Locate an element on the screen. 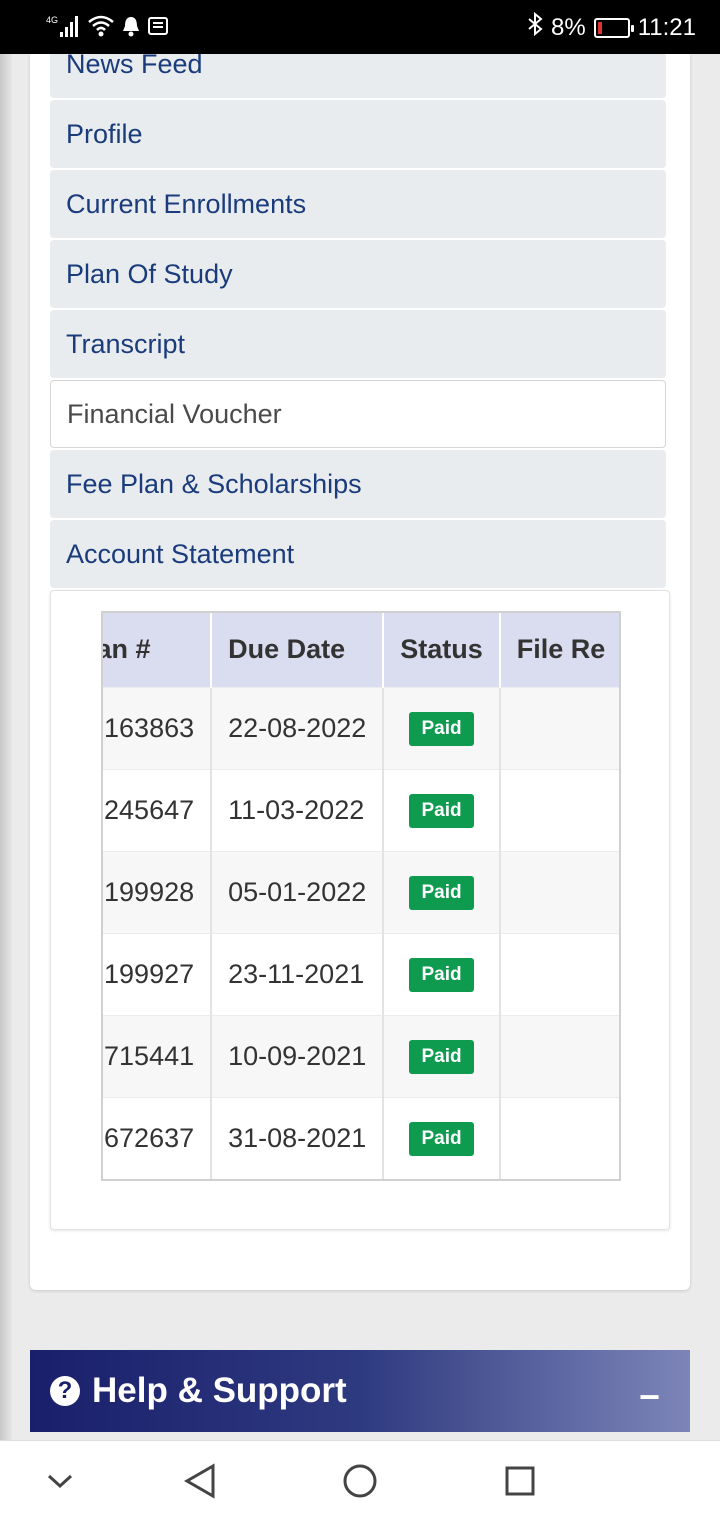 This screenshot has height=1520, width=720. clock: 11:21 is located at coordinates (666, 27).